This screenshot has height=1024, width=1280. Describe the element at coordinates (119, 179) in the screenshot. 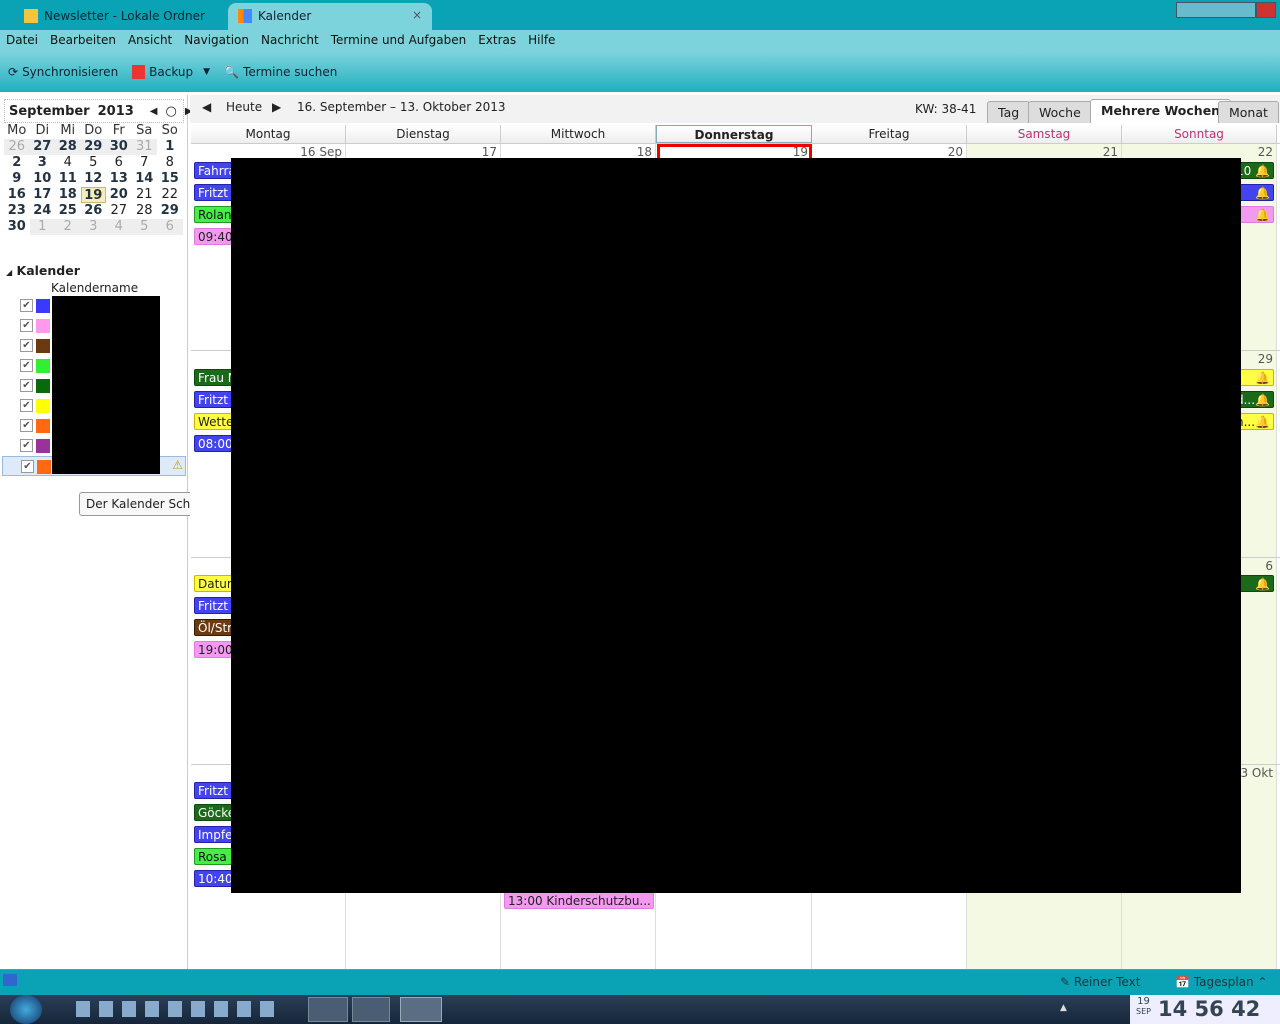

I see `mini-day: 13` at that location.